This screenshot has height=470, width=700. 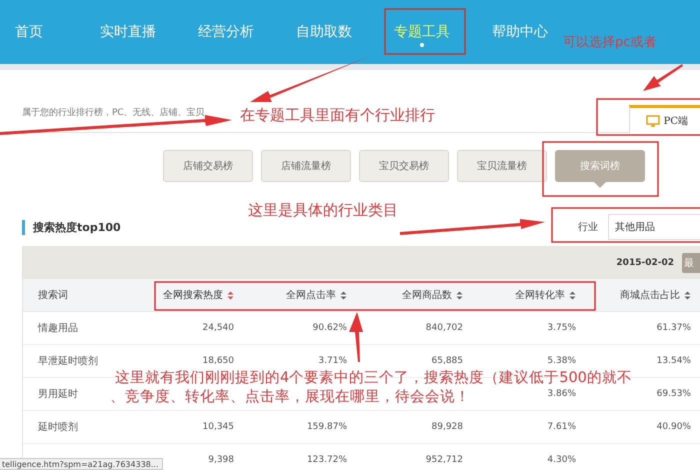 I want to click on table-cell: 159.87%, so click(x=326, y=427).